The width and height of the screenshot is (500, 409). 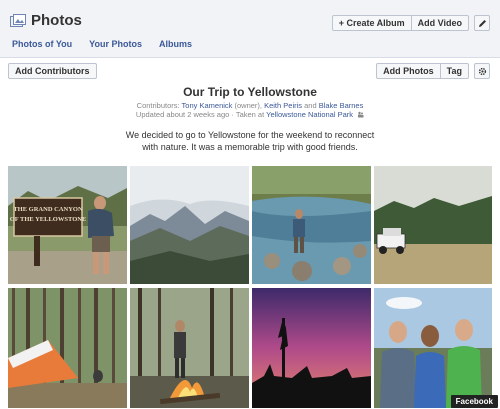 I want to click on album-title: Our Trip to Yellowstone, so click(x=250, y=92).